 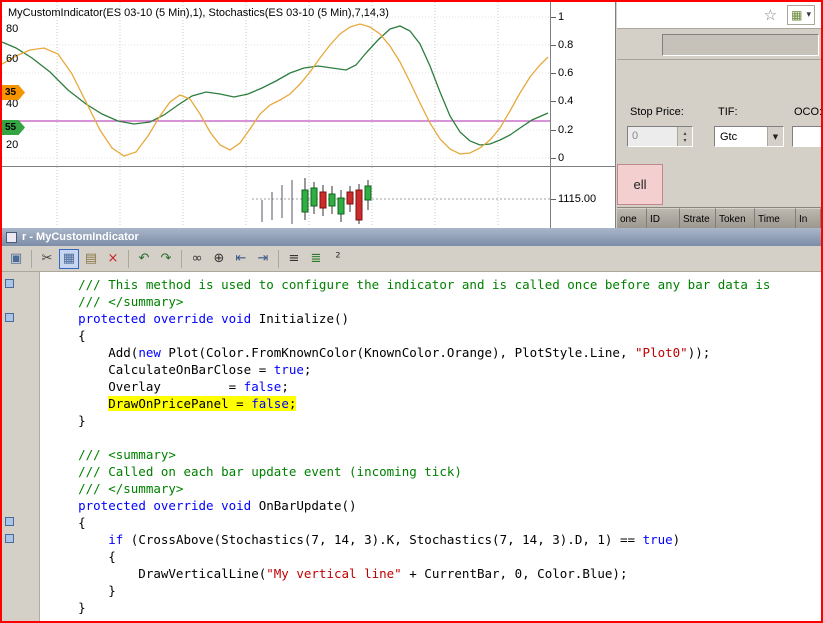 I want to click on display-well, so click(x=740, y=45).